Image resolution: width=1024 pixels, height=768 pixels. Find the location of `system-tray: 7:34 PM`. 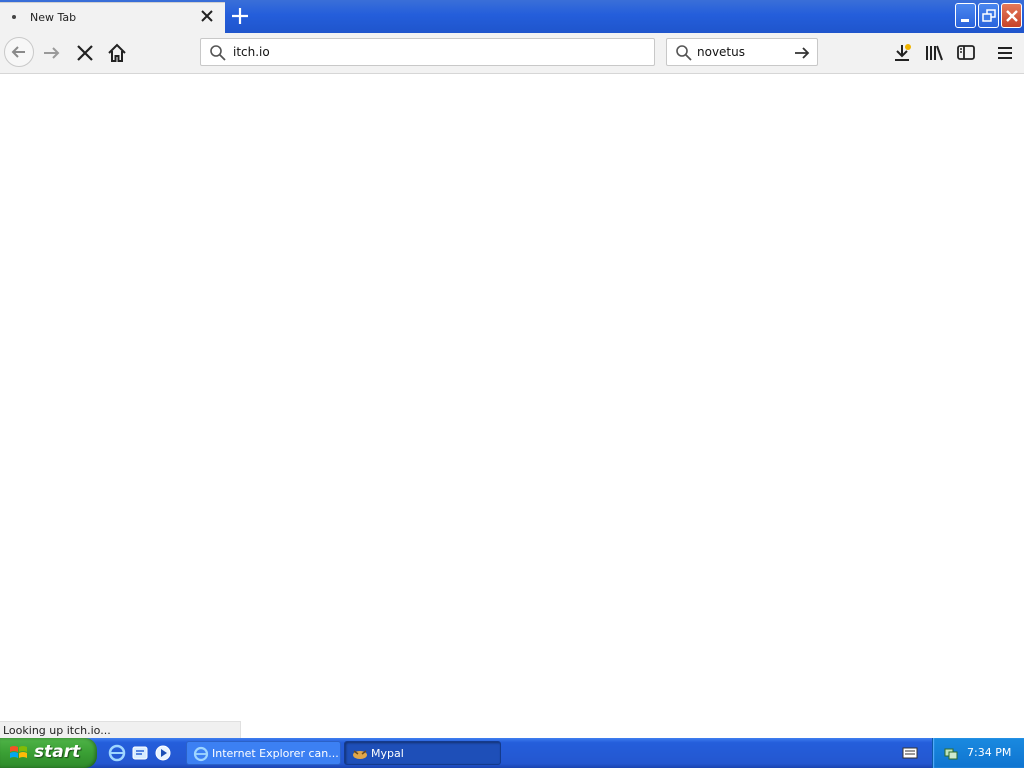

system-tray: 7:34 PM is located at coordinates (978, 753).